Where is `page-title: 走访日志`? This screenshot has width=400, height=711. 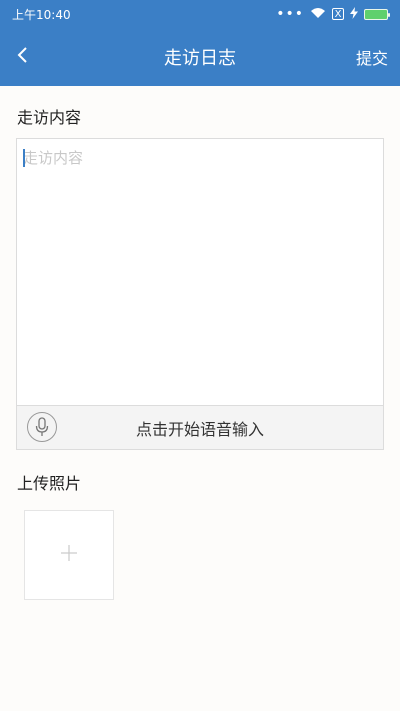
page-title: 走访日志 is located at coordinates (200, 58).